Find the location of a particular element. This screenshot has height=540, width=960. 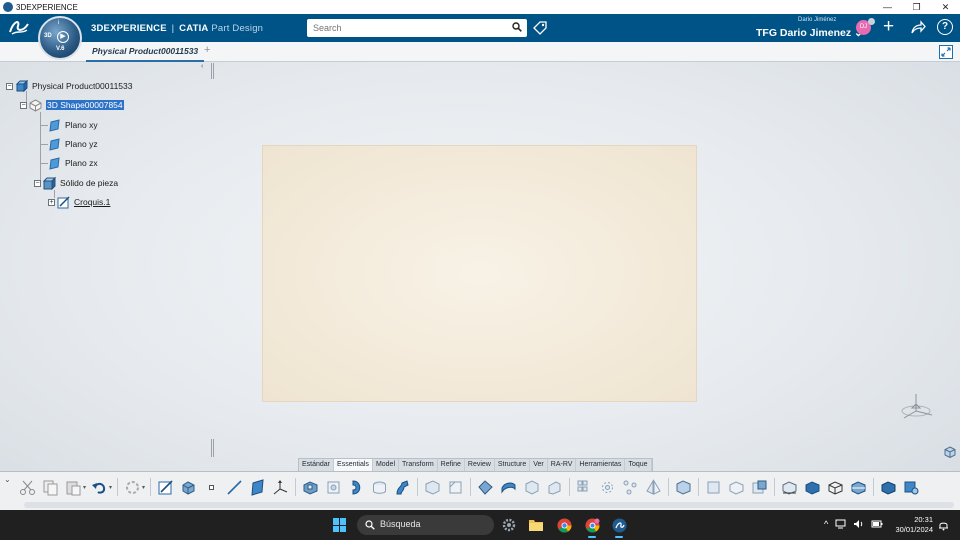

solid-icon is located at coordinates (888, 487).